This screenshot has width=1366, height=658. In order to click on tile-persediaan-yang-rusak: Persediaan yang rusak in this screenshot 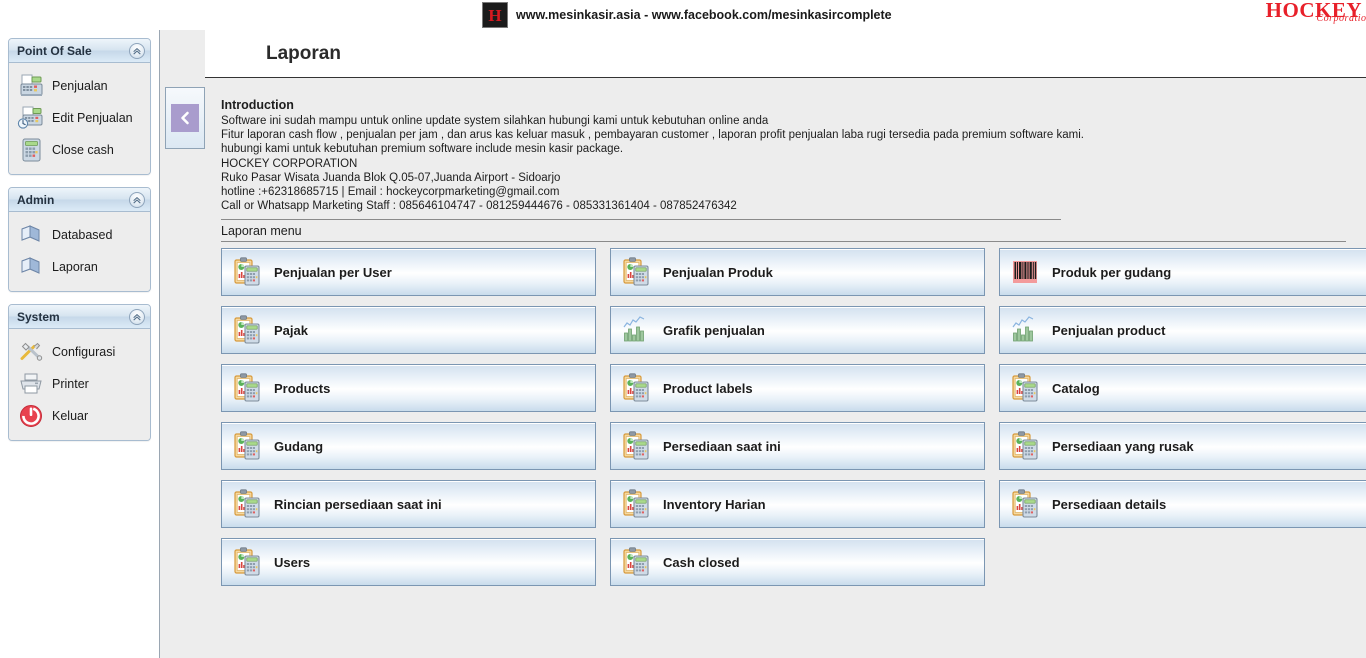, I will do `click(1182, 446)`.